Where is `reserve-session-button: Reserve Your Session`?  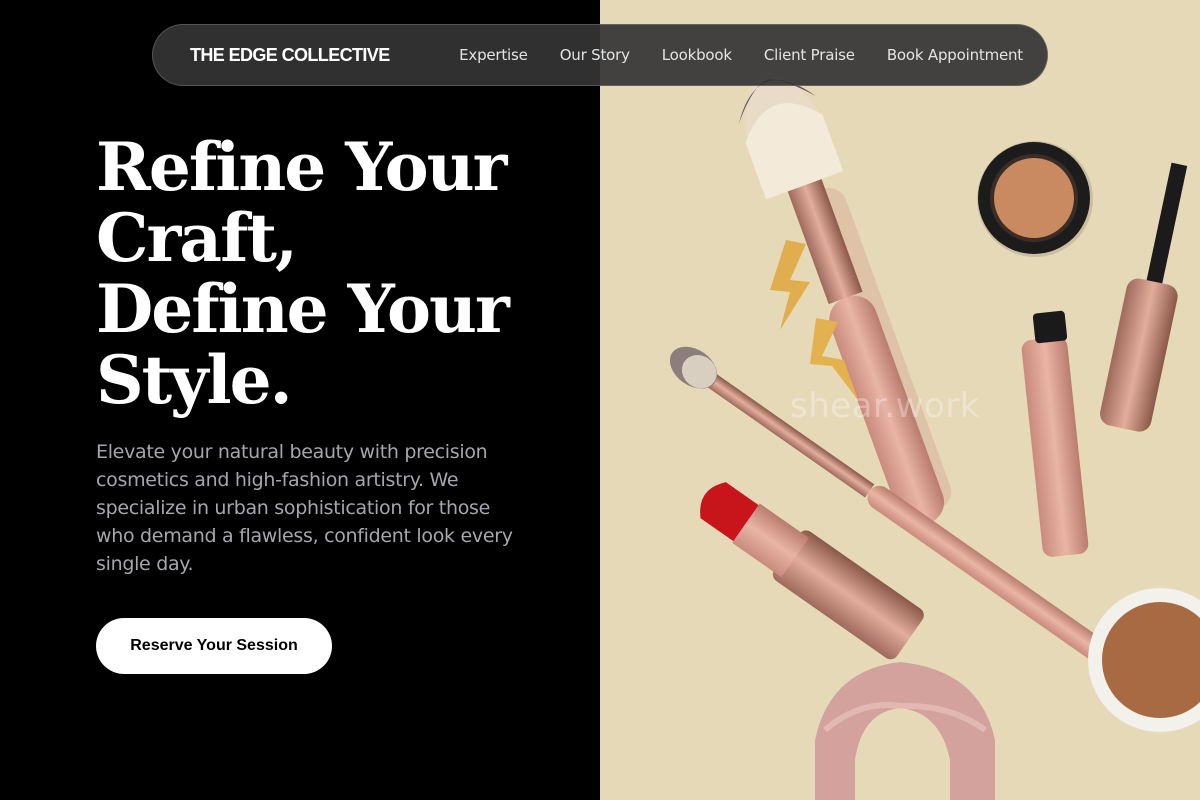 reserve-session-button: Reserve Your Session is located at coordinates (214, 646).